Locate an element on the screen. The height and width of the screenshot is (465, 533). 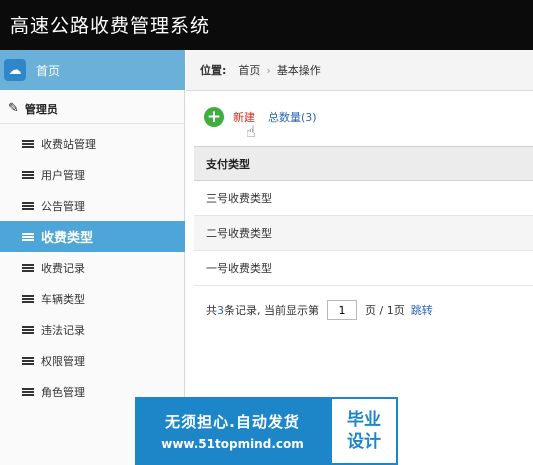
breadcrumb: 位置: 首页 › 基本操作 is located at coordinates (359, 70).